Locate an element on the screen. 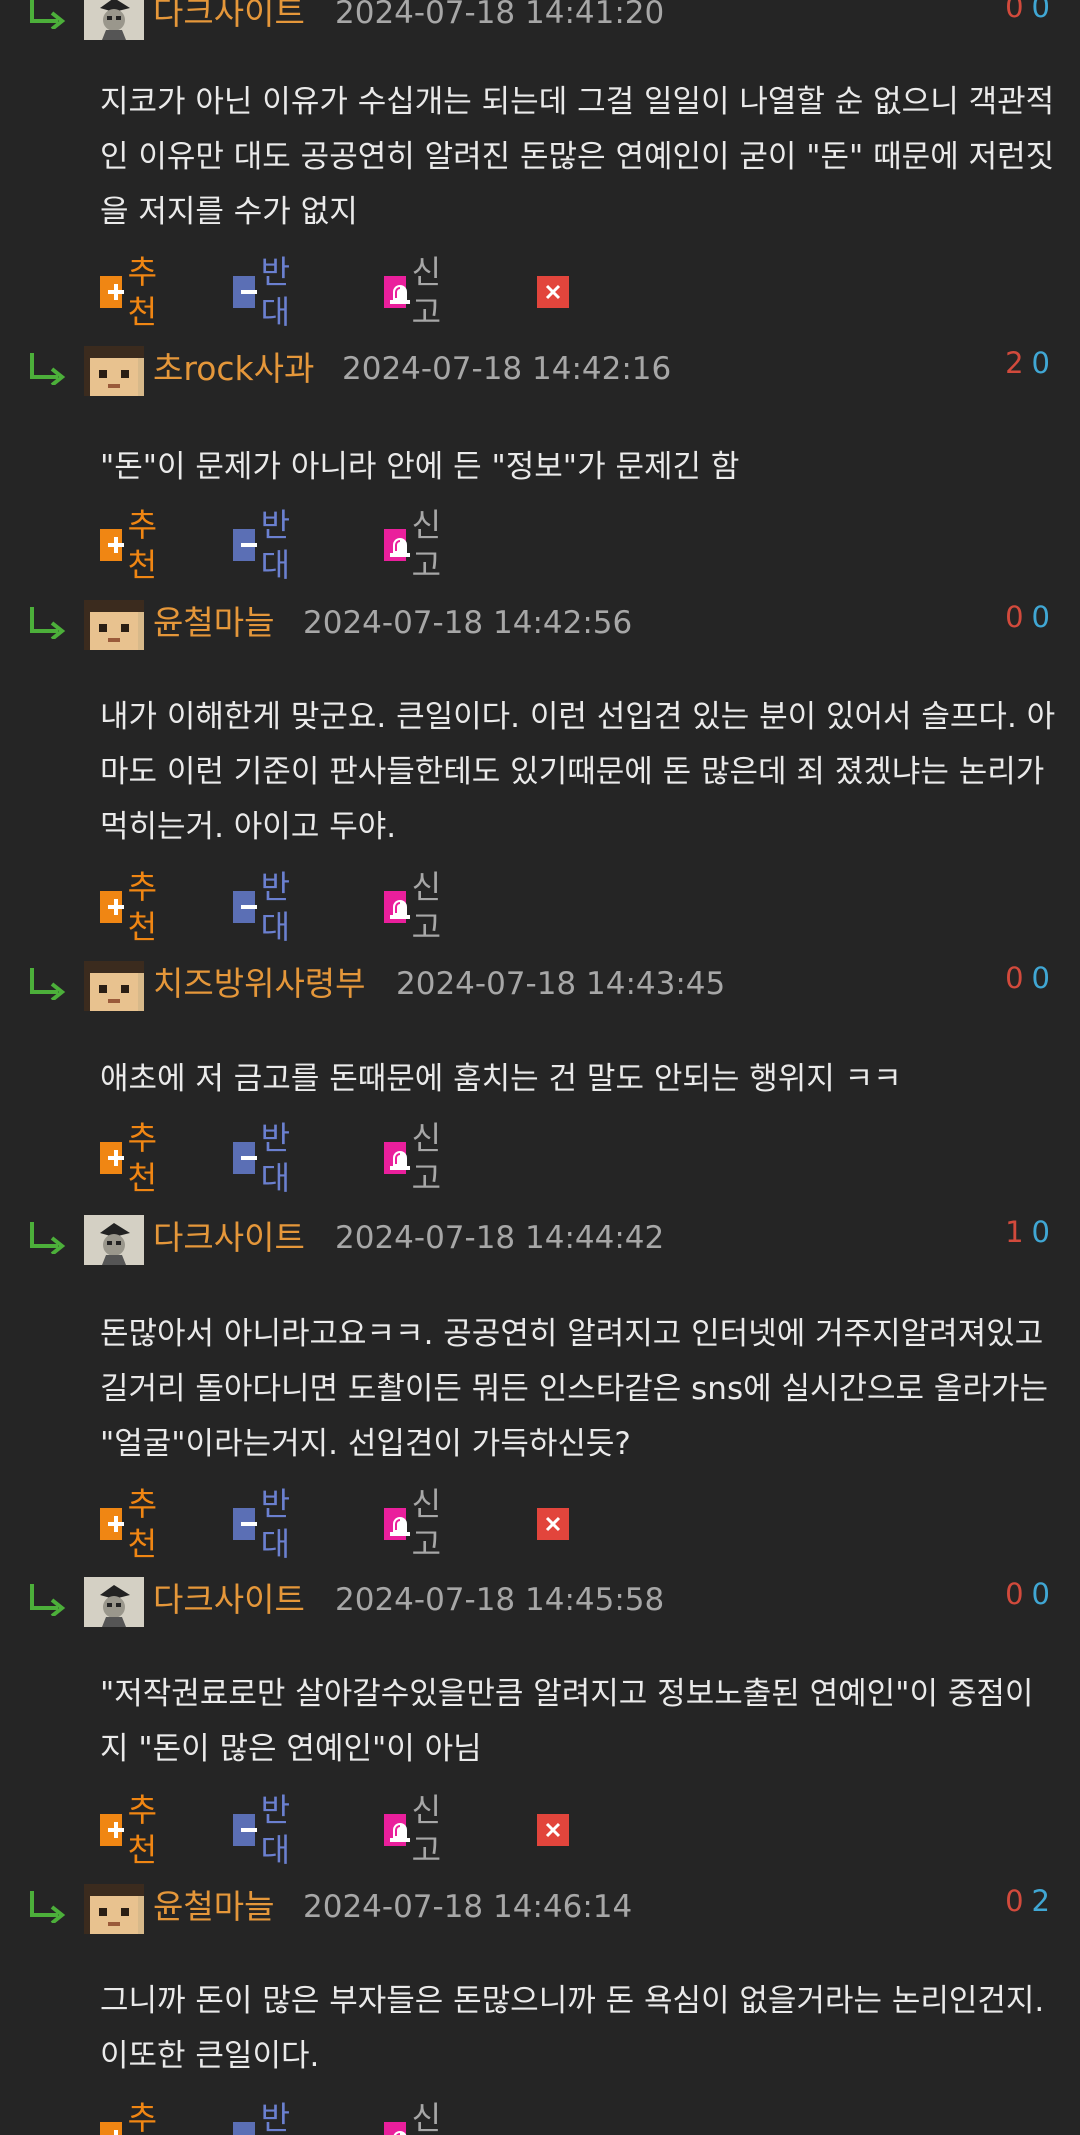  vote-counts: 02 is located at coordinates (1027, 1901).